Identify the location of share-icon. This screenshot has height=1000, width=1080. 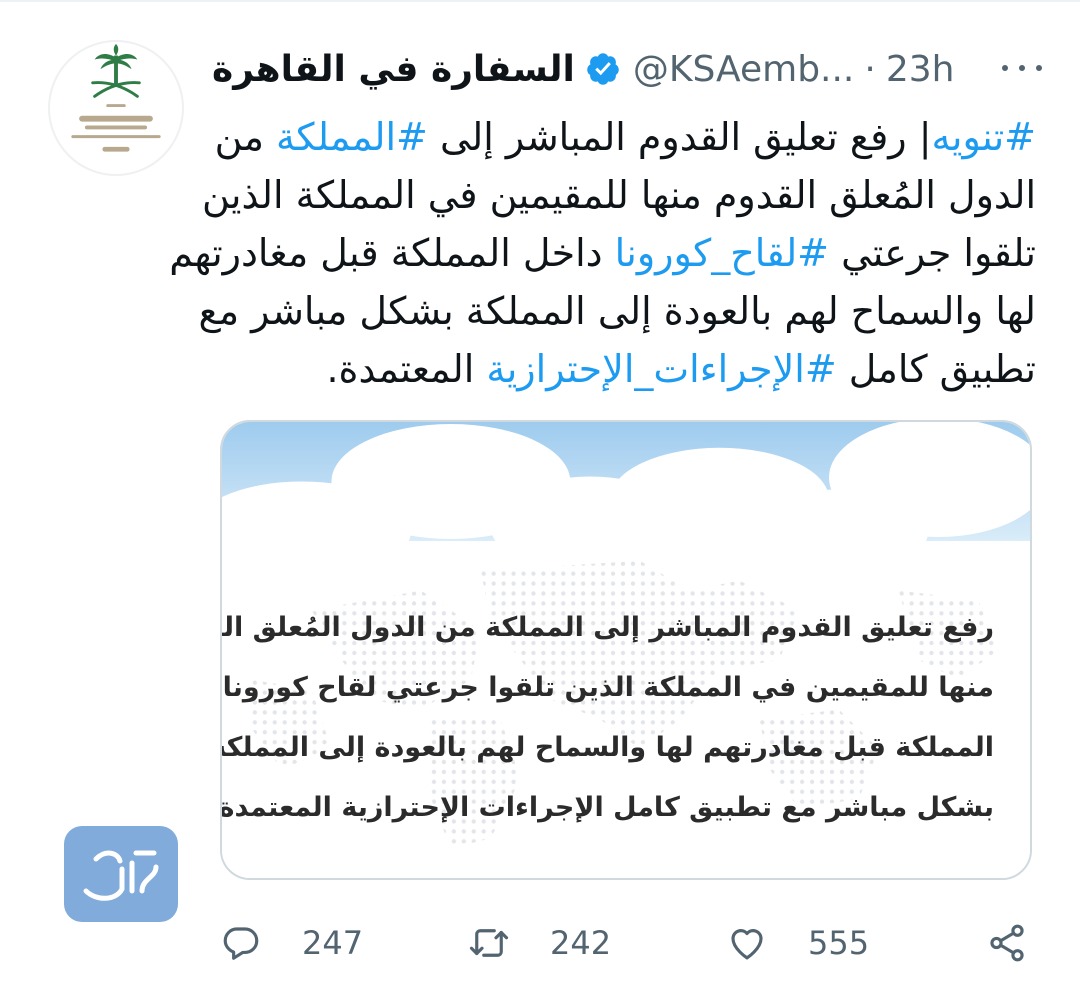
(1007, 943).